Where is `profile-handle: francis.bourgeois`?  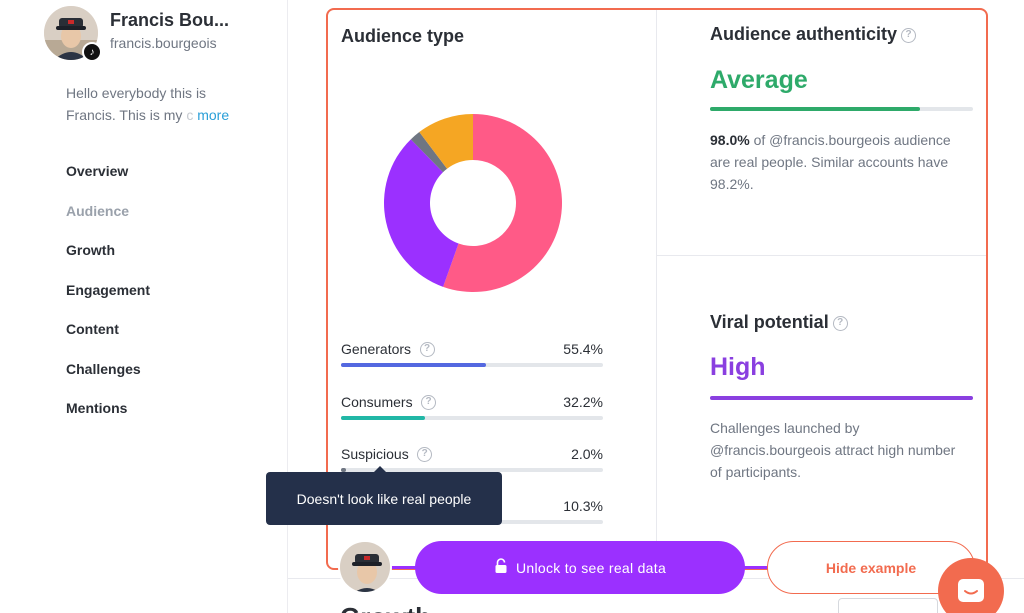
profile-handle: francis.bourgeois is located at coordinates (163, 43).